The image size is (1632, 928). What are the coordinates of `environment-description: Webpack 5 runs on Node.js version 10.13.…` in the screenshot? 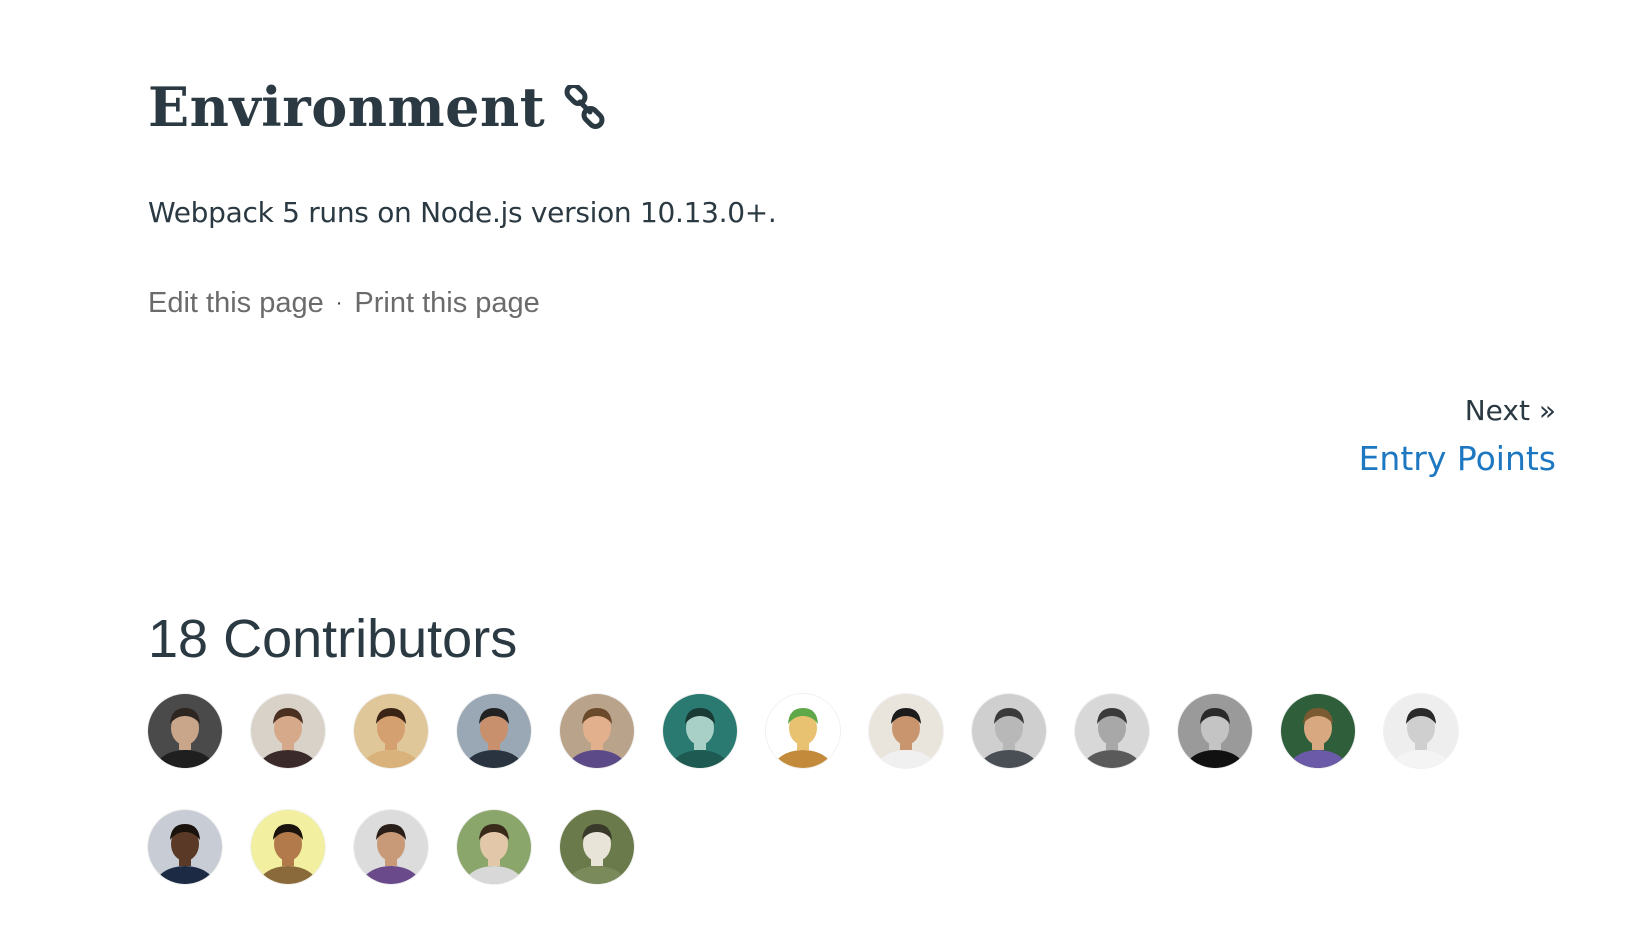 It's located at (462, 212).